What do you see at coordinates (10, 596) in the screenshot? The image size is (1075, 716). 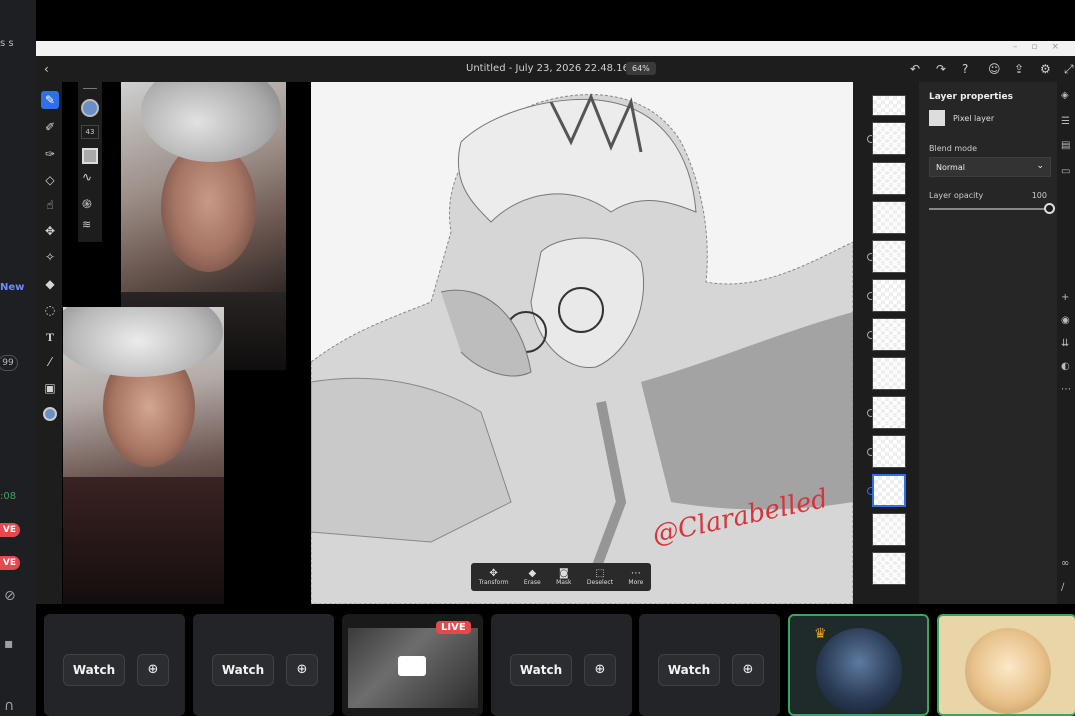 I see `mute-icon: ⊘` at bounding box center [10, 596].